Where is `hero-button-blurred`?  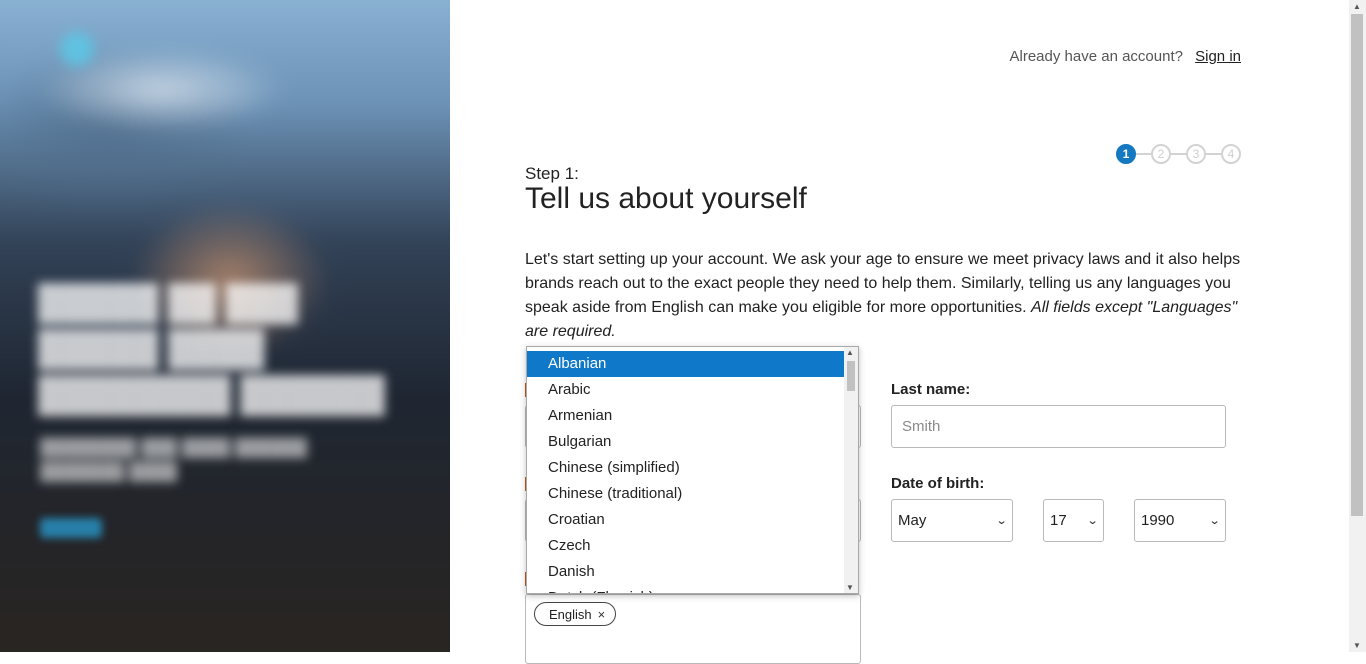
hero-button-blurred is located at coordinates (71, 528).